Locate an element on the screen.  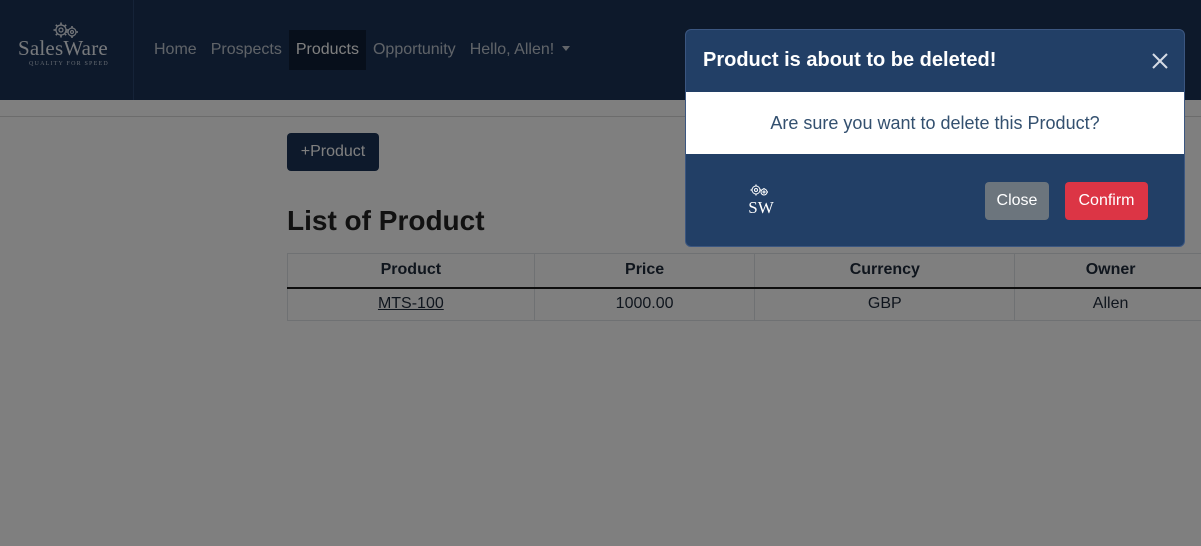
modal-footer: SW Close Confirm is located at coordinates (935, 200).